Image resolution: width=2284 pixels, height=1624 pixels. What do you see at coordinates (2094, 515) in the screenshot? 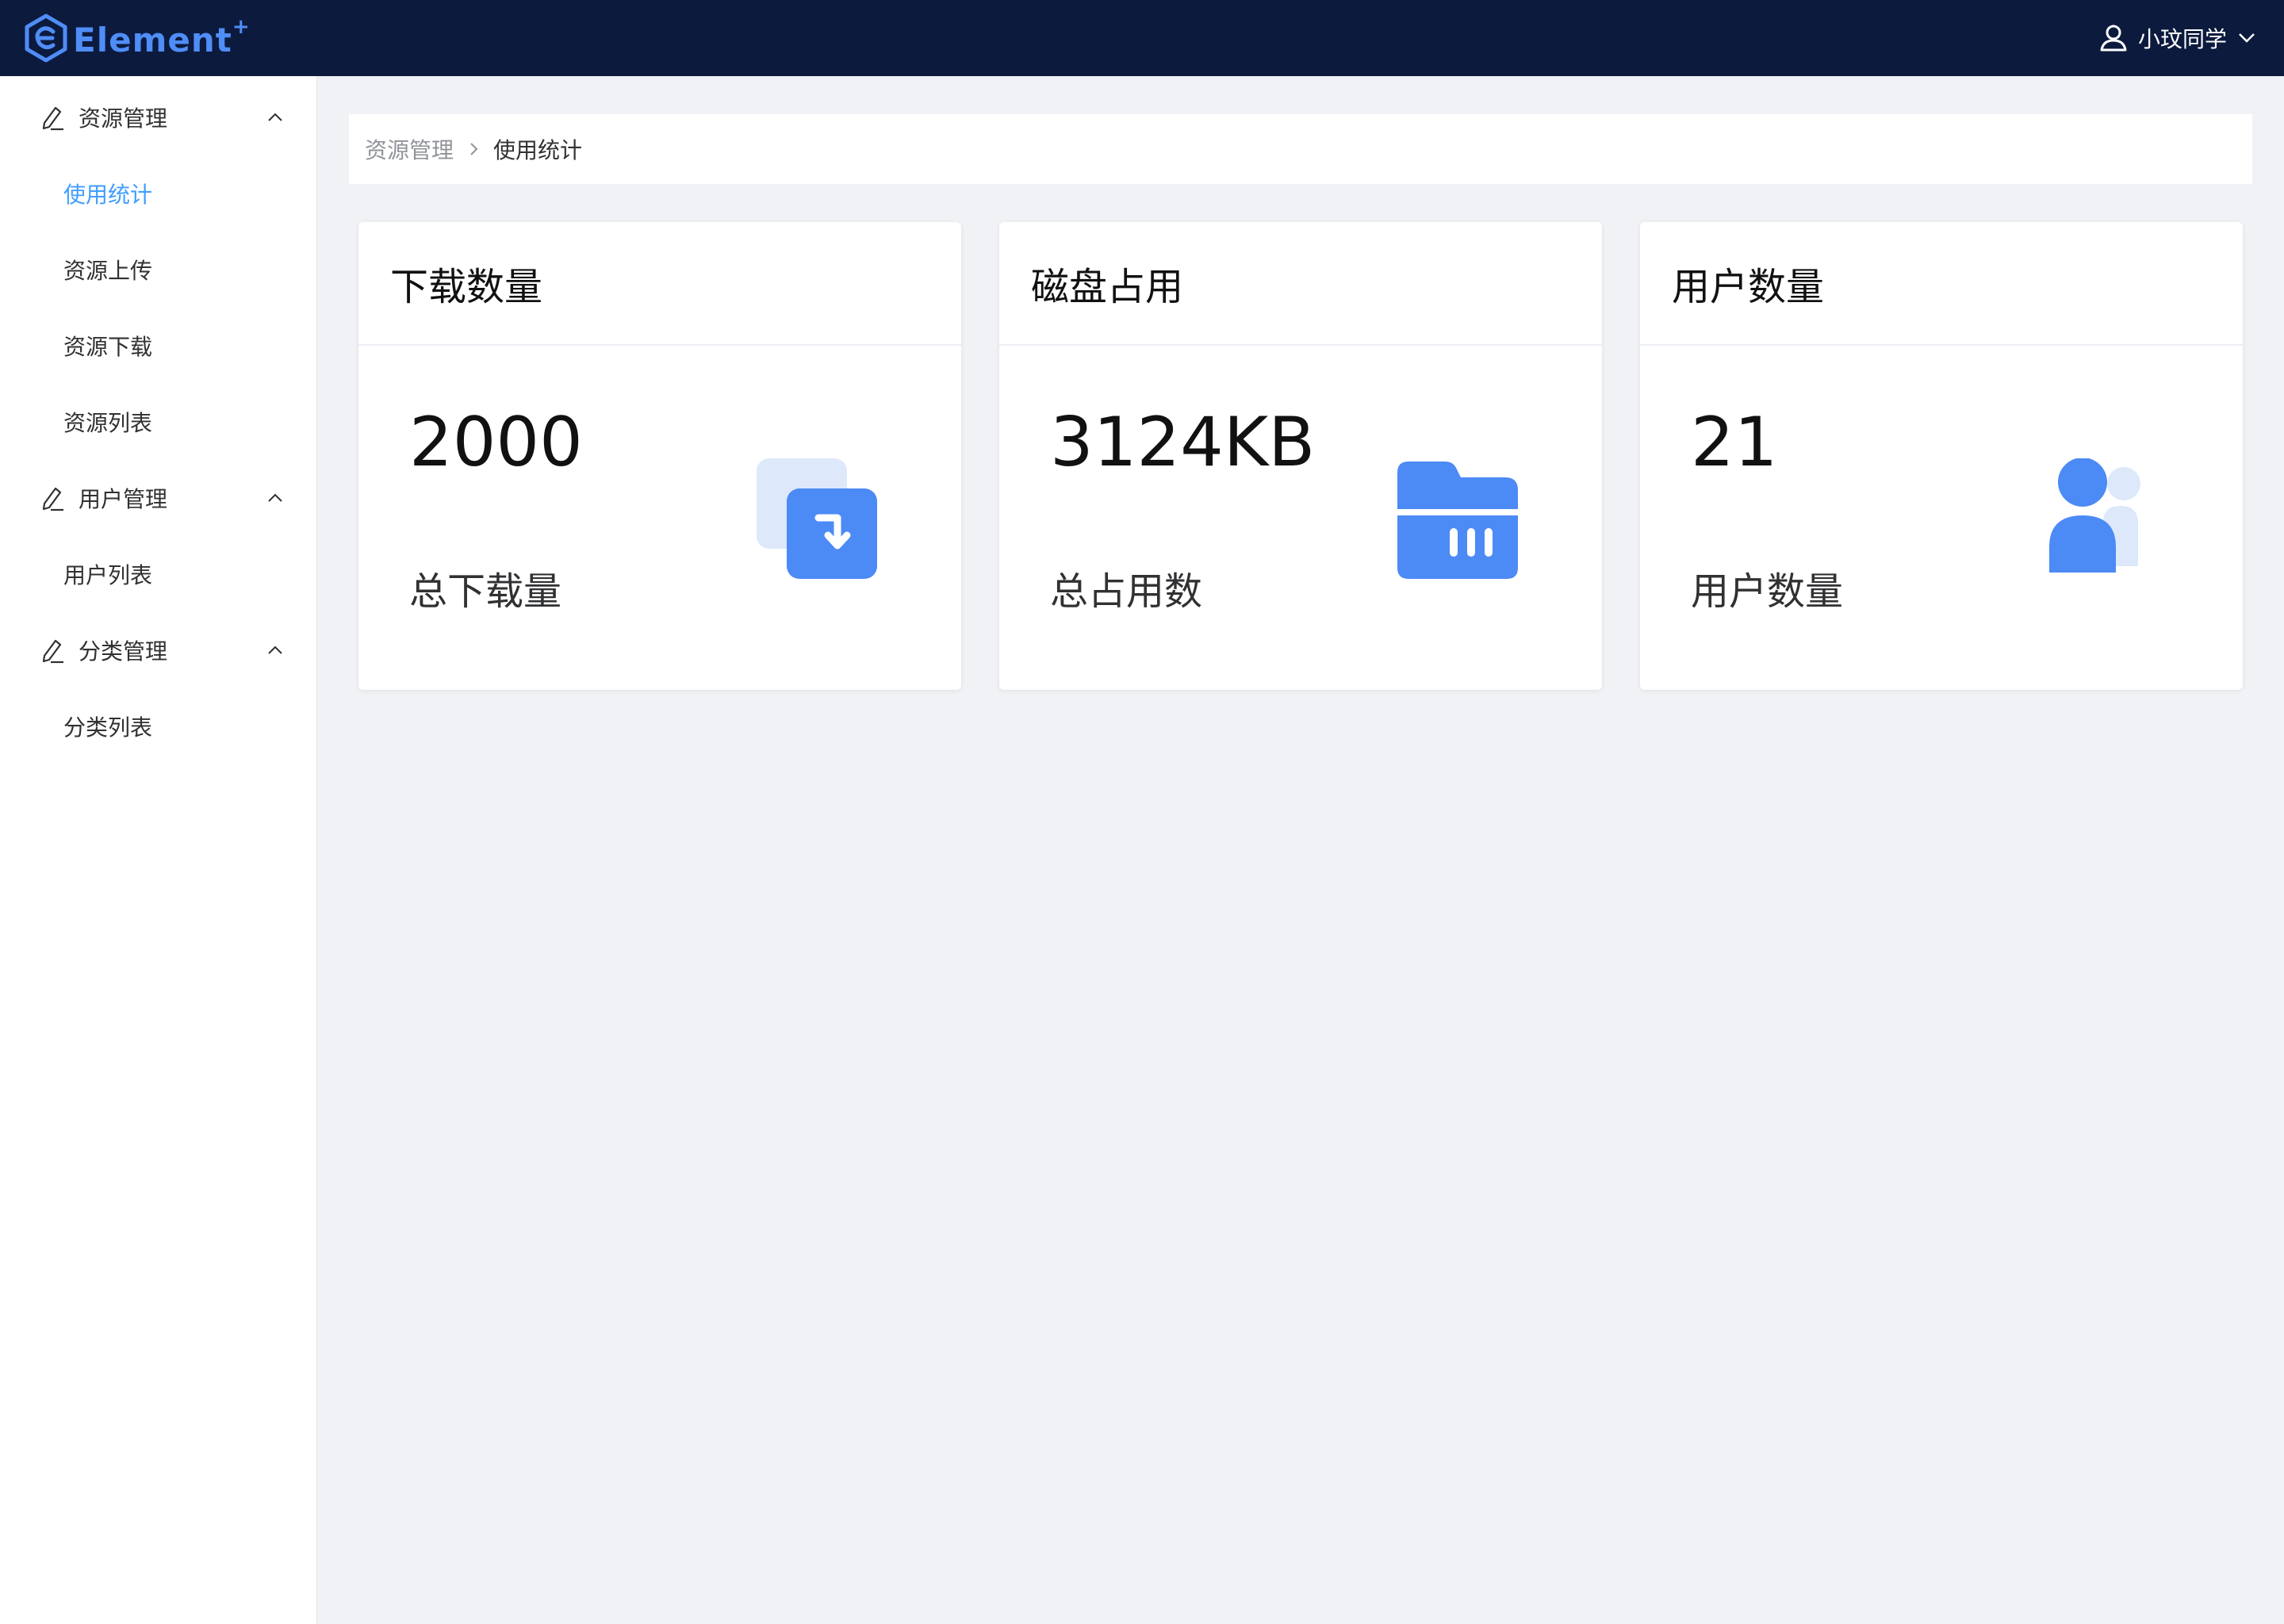
I see `users-icon` at bounding box center [2094, 515].